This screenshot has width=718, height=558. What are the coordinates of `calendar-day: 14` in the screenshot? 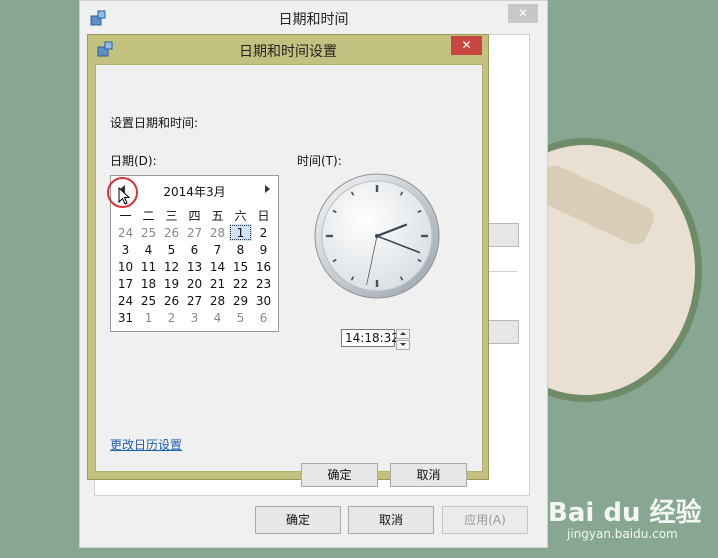 It's located at (217, 266).